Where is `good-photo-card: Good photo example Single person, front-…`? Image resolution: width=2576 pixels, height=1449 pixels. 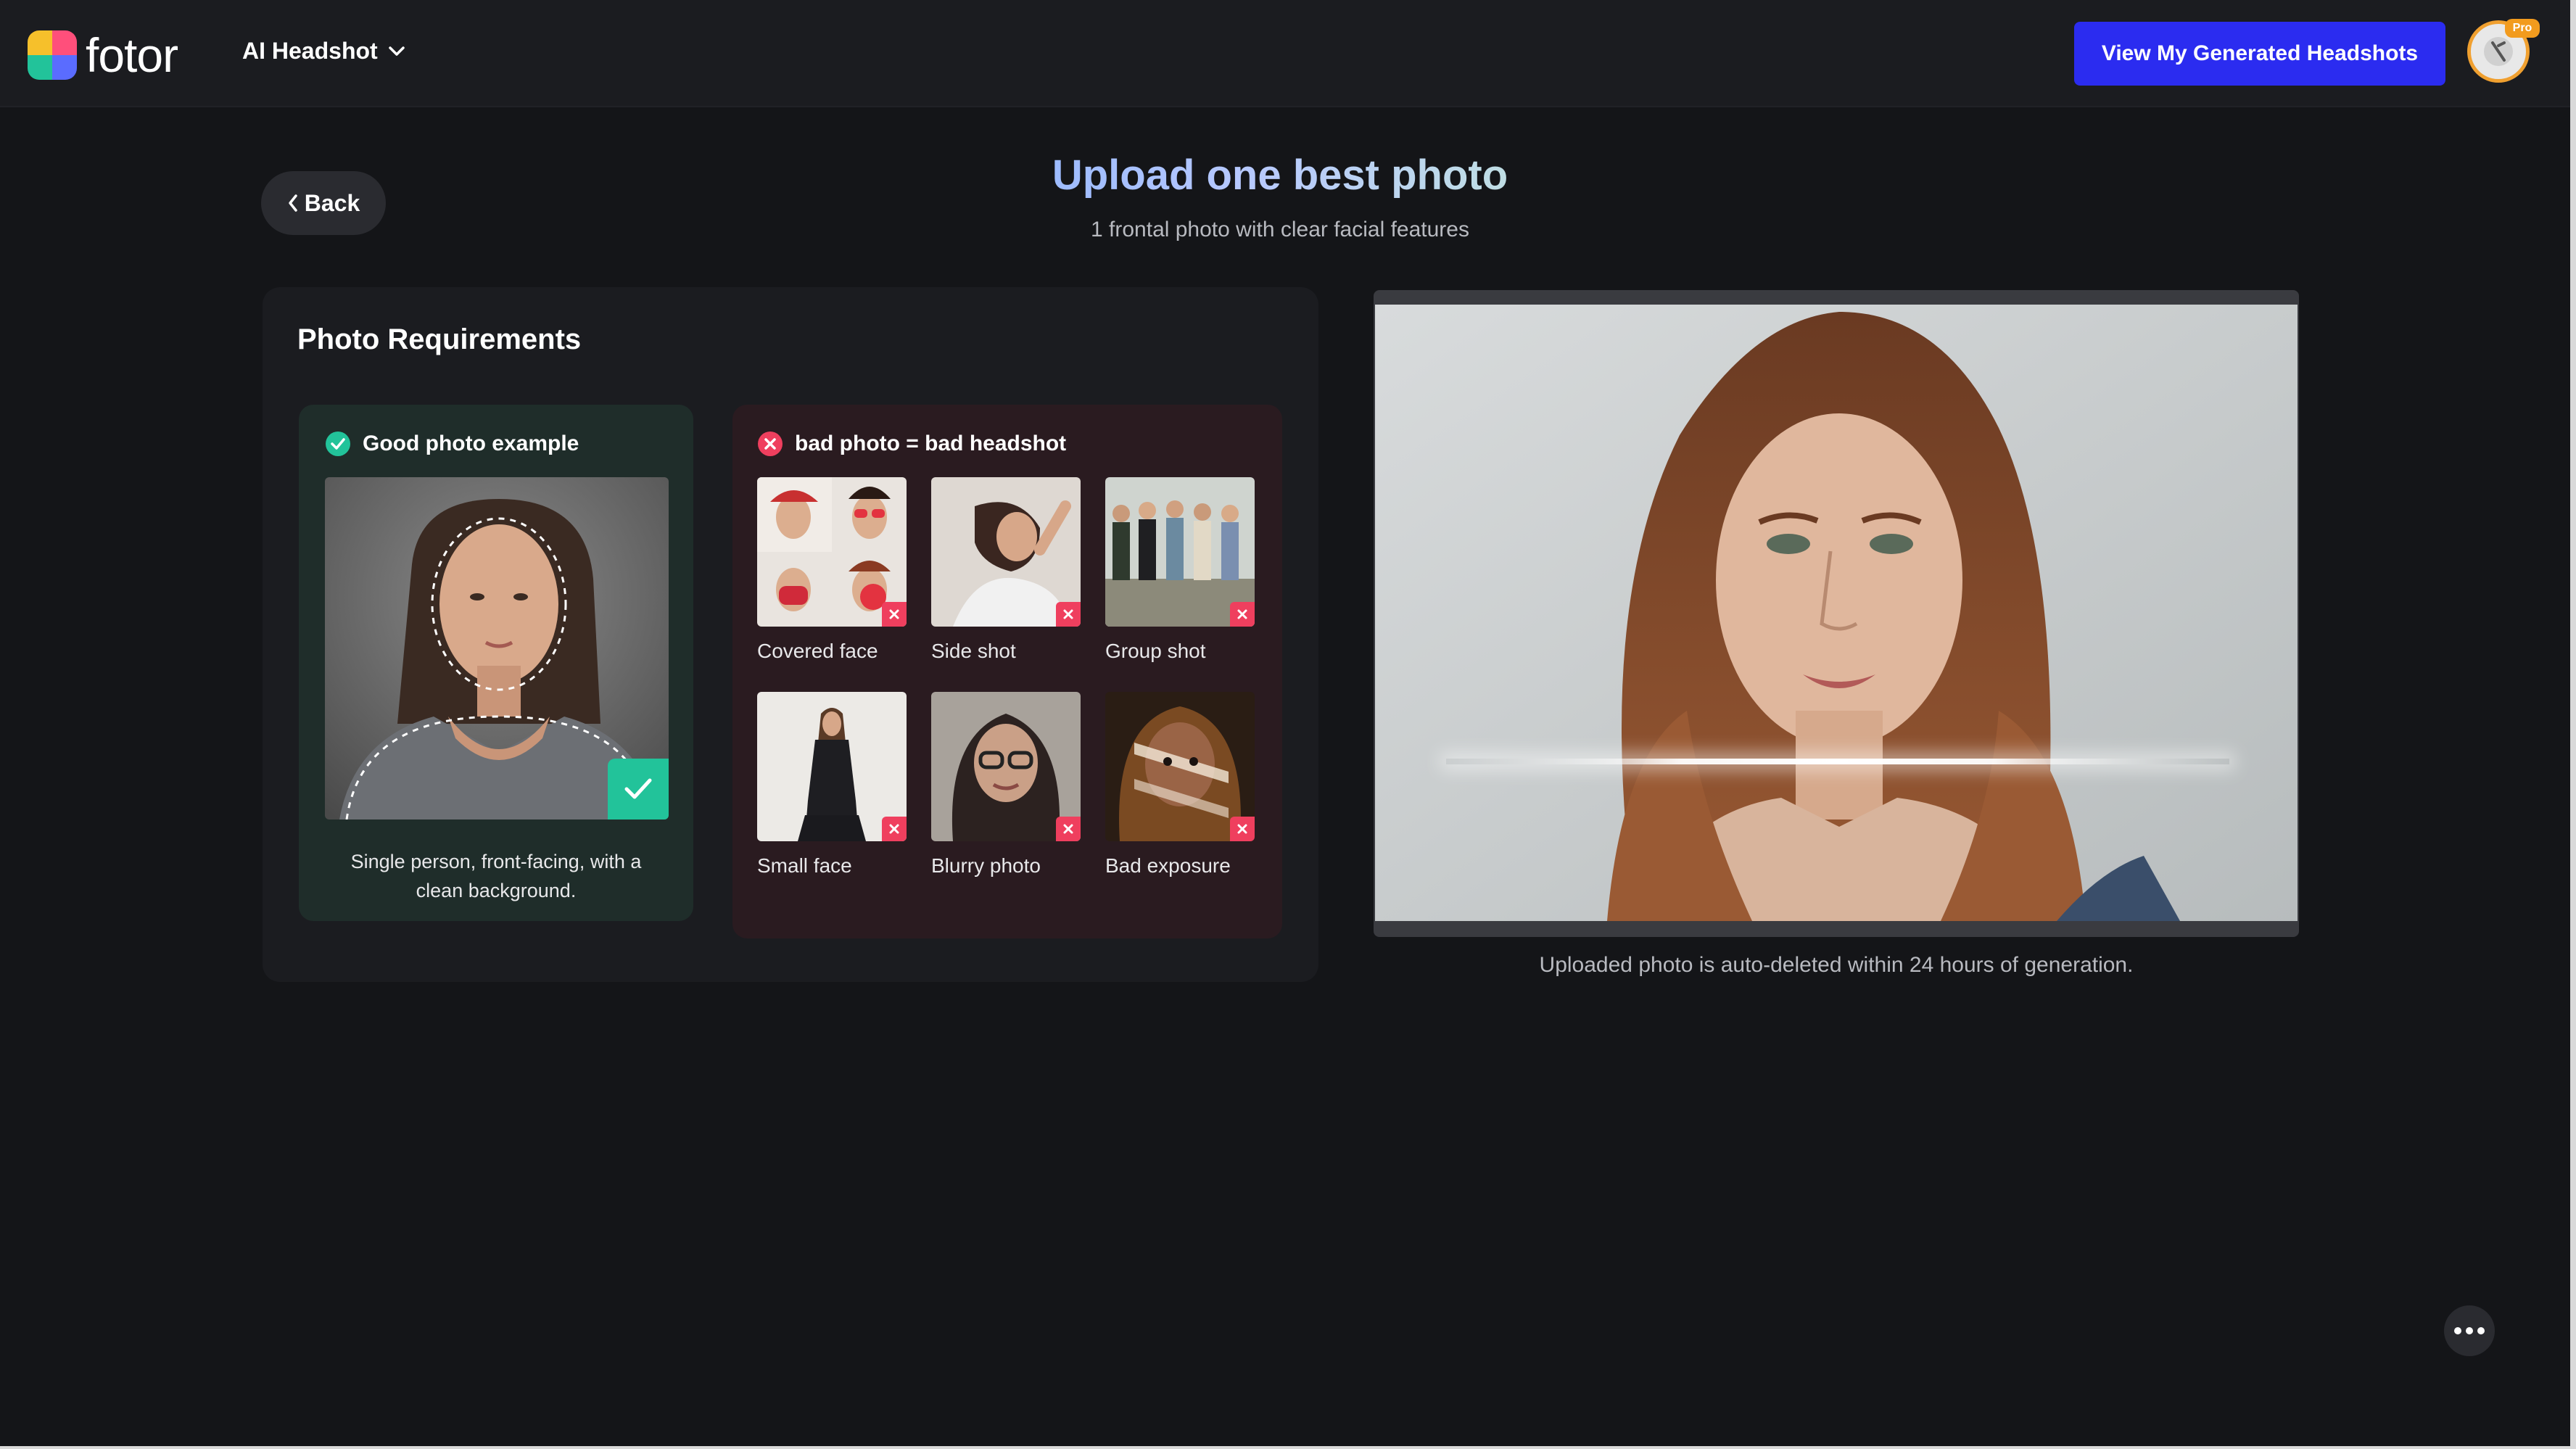
good-photo-card: Good photo example Single person, front-… is located at coordinates (496, 663).